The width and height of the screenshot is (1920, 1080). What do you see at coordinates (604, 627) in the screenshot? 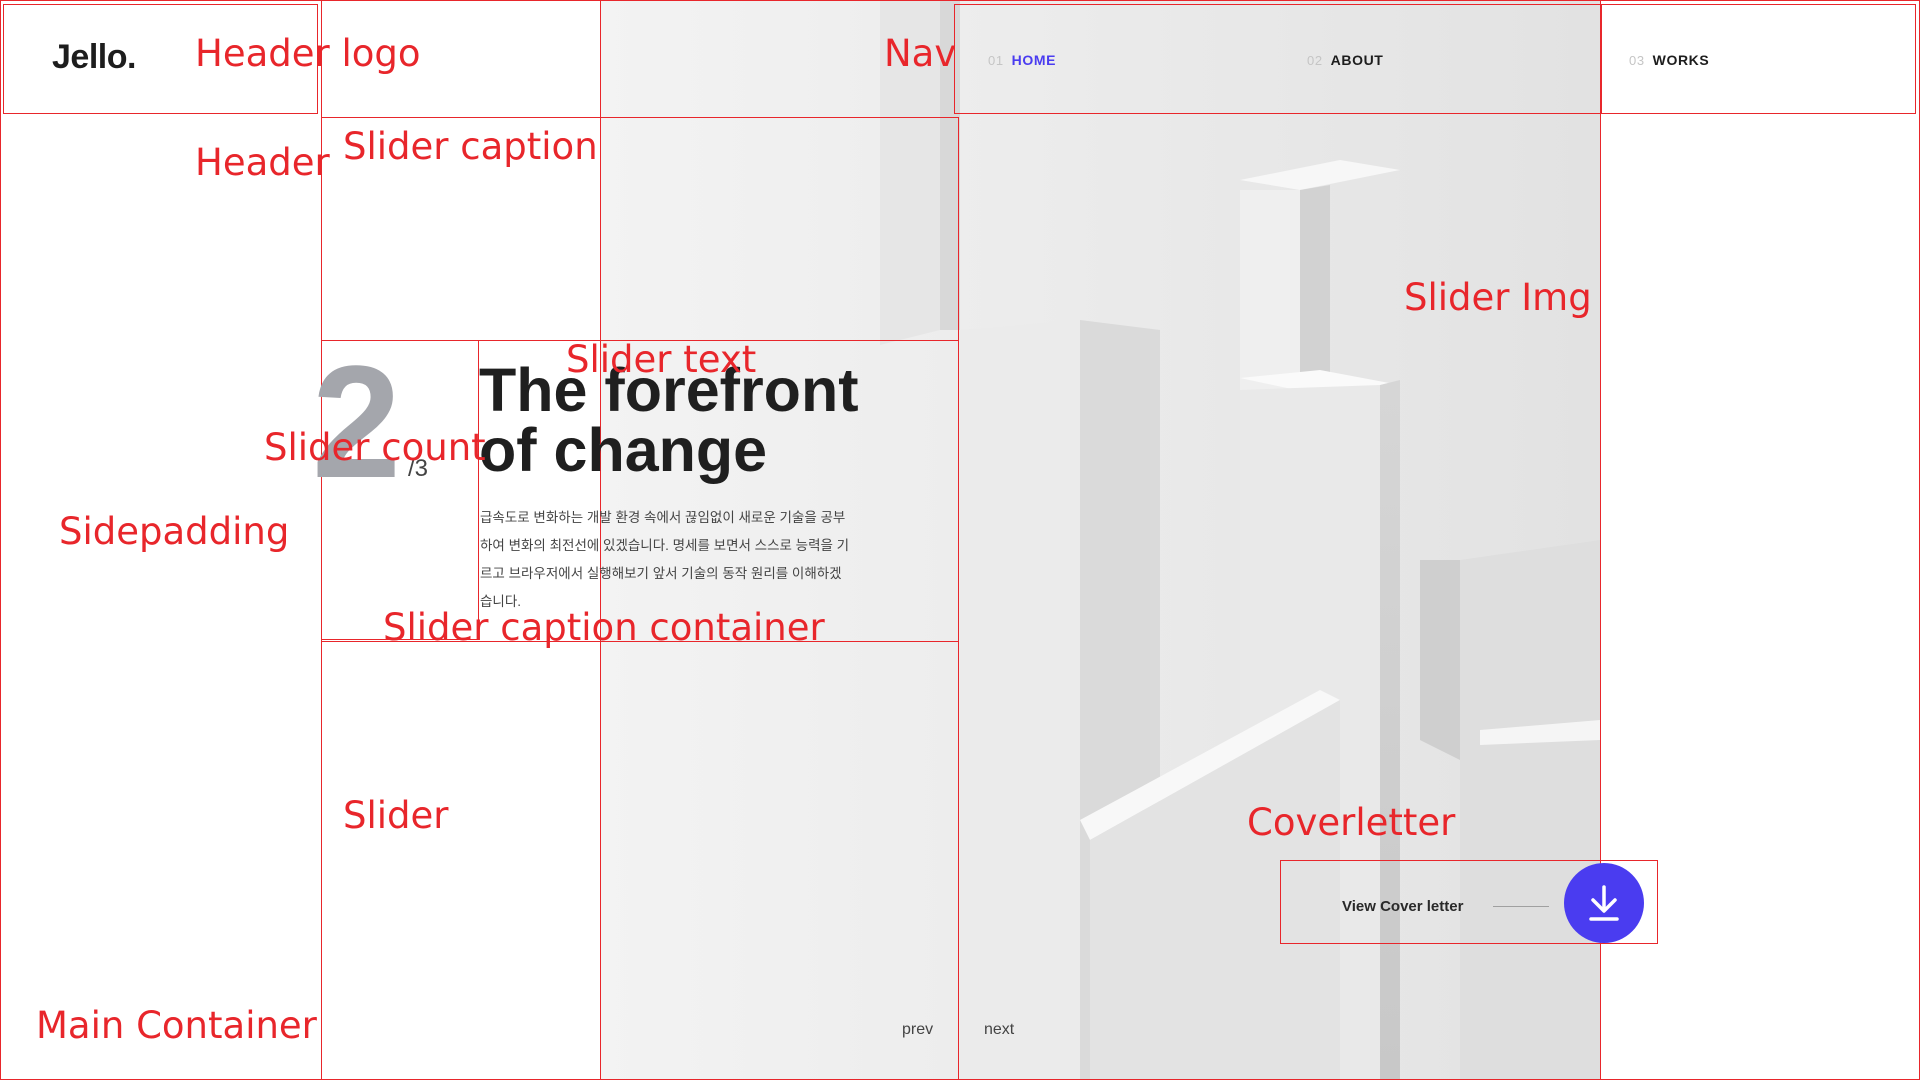
I see `annotation-slider-caption-container: Slider caption container` at bounding box center [604, 627].